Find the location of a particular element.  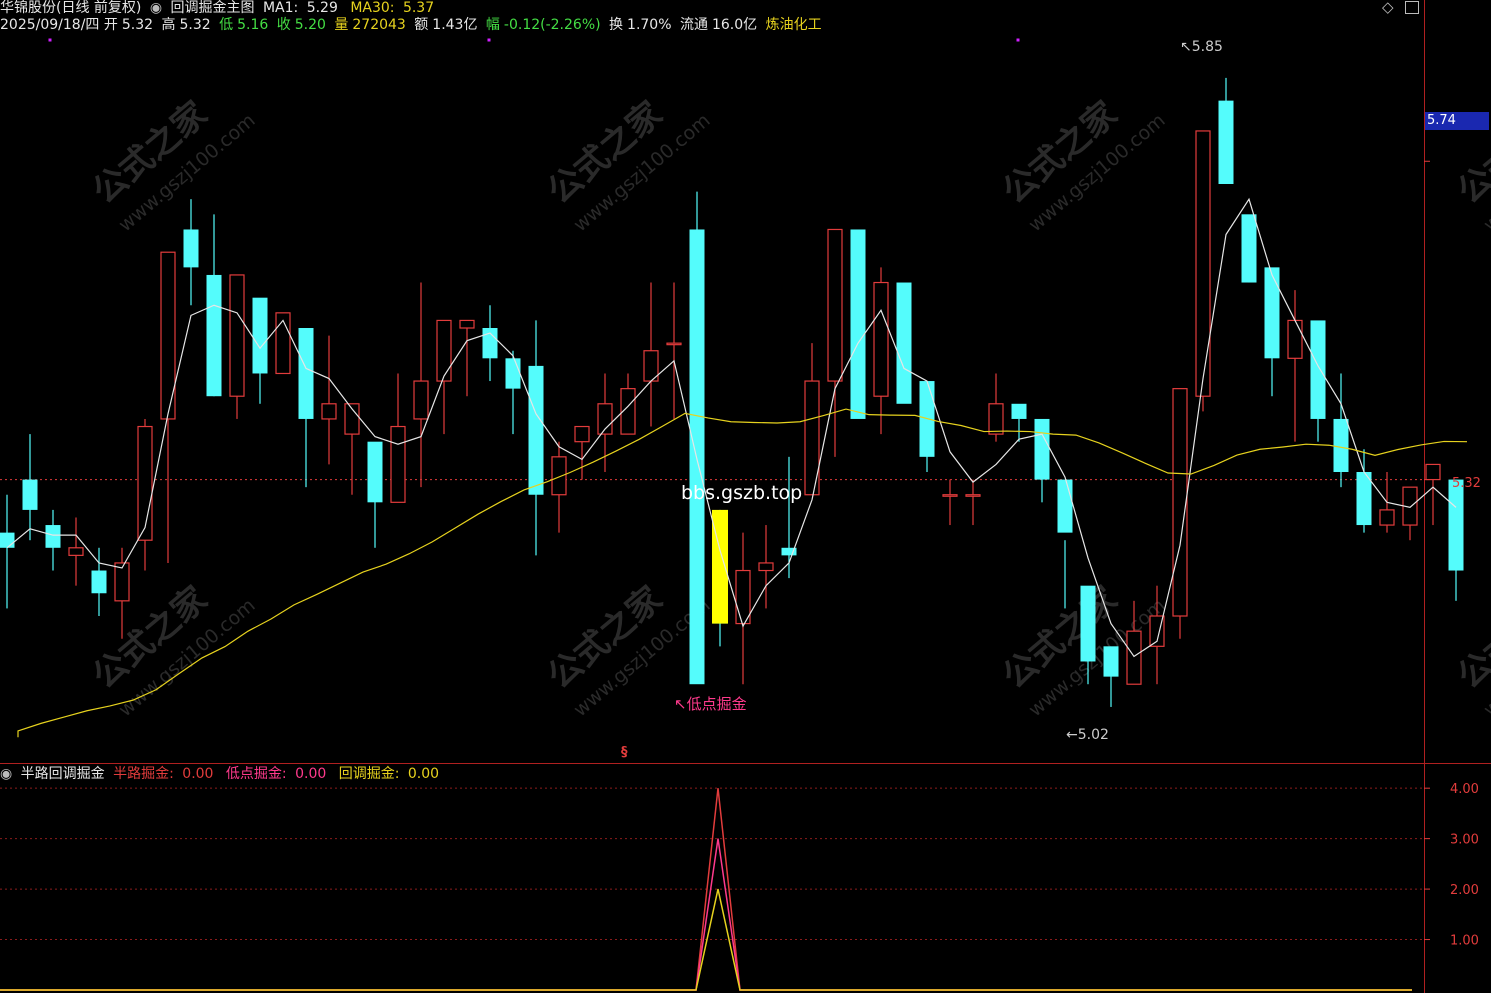

site-text: bbs.gszb.top is located at coordinates (742, 493).